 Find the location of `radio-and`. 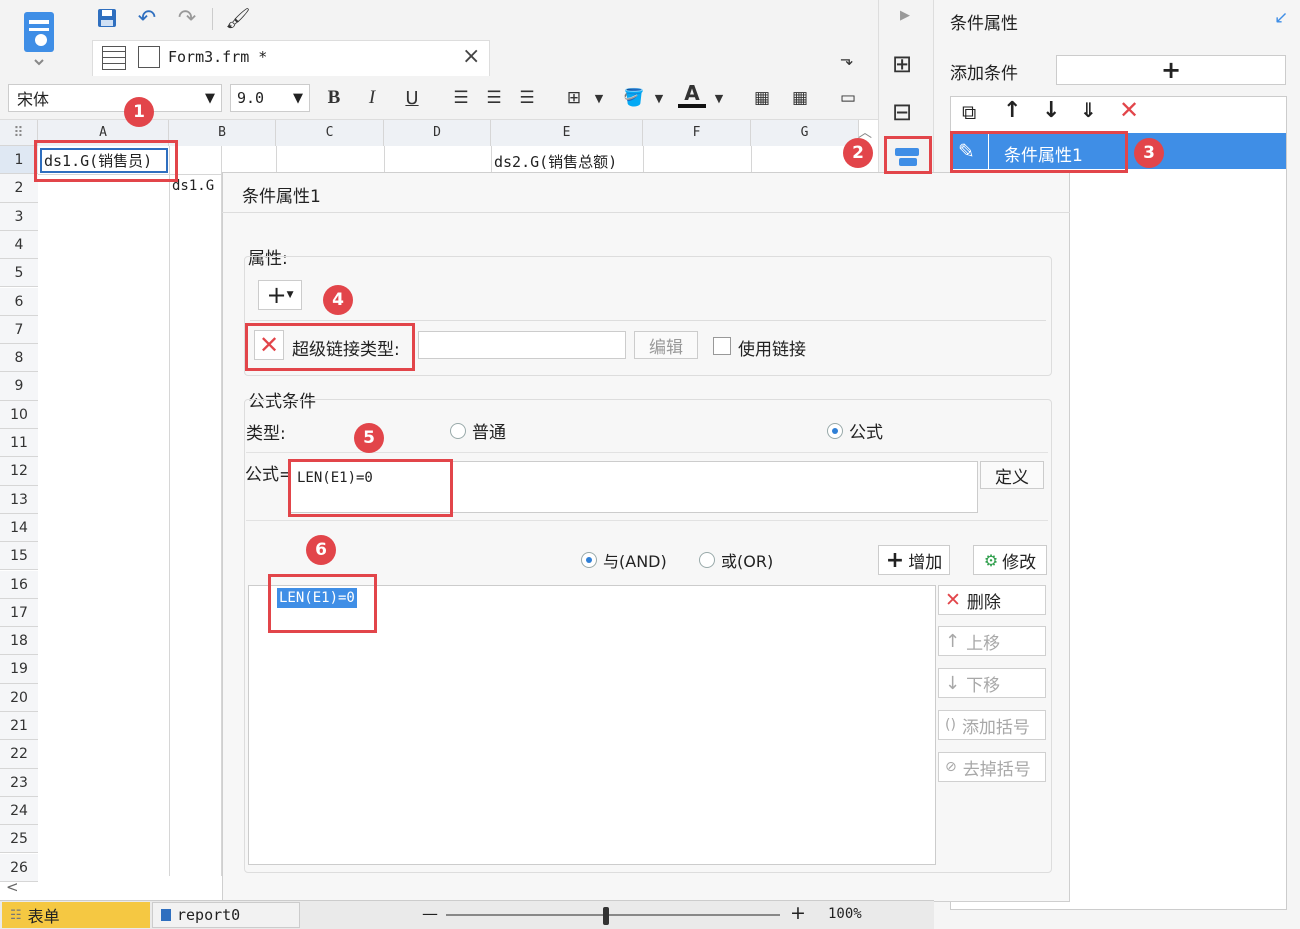

radio-and is located at coordinates (589, 560).